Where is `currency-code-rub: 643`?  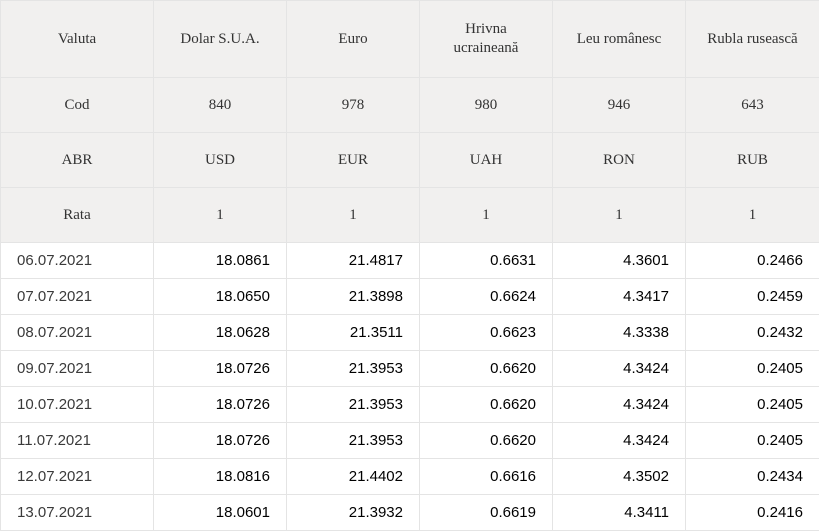 currency-code-rub: 643 is located at coordinates (752, 105).